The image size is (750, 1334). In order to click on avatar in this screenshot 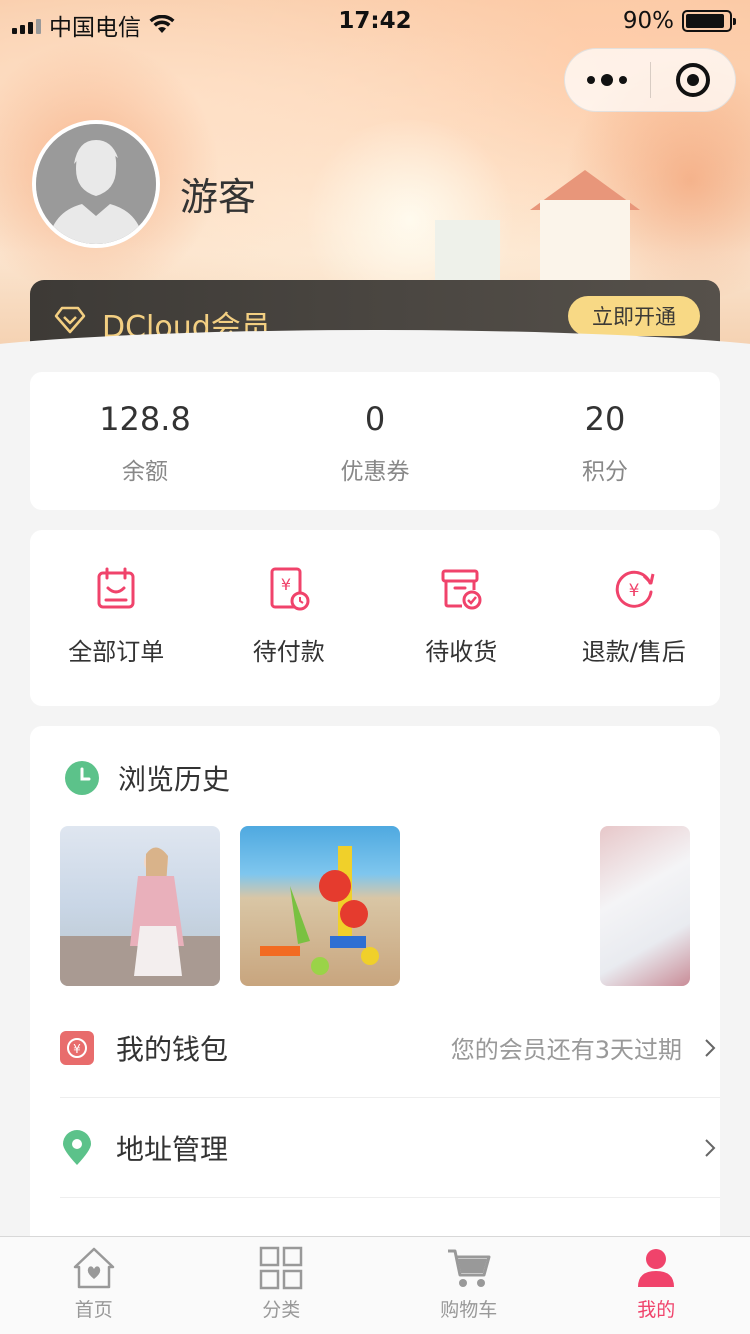, I will do `click(96, 184)`.